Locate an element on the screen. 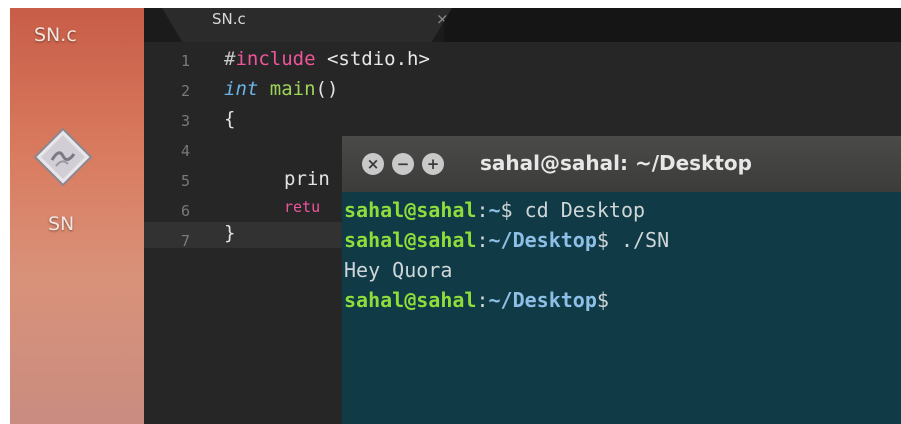 This screenshot has height=424, width=901. executable-file-icon is located at coordinates (63, 157).